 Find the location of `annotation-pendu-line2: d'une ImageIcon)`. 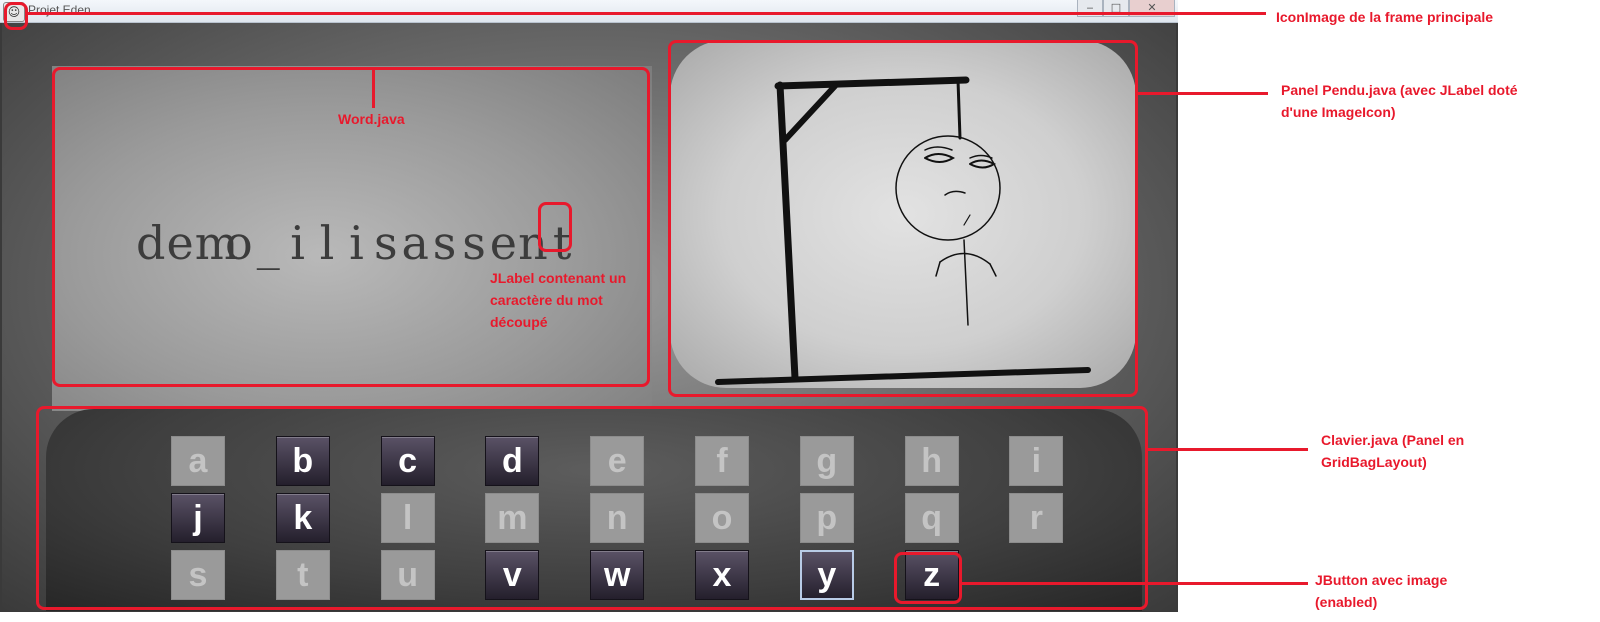

annotation-pendu-line2: d'une ImageIcon) is located at coordinates (1338, 112).